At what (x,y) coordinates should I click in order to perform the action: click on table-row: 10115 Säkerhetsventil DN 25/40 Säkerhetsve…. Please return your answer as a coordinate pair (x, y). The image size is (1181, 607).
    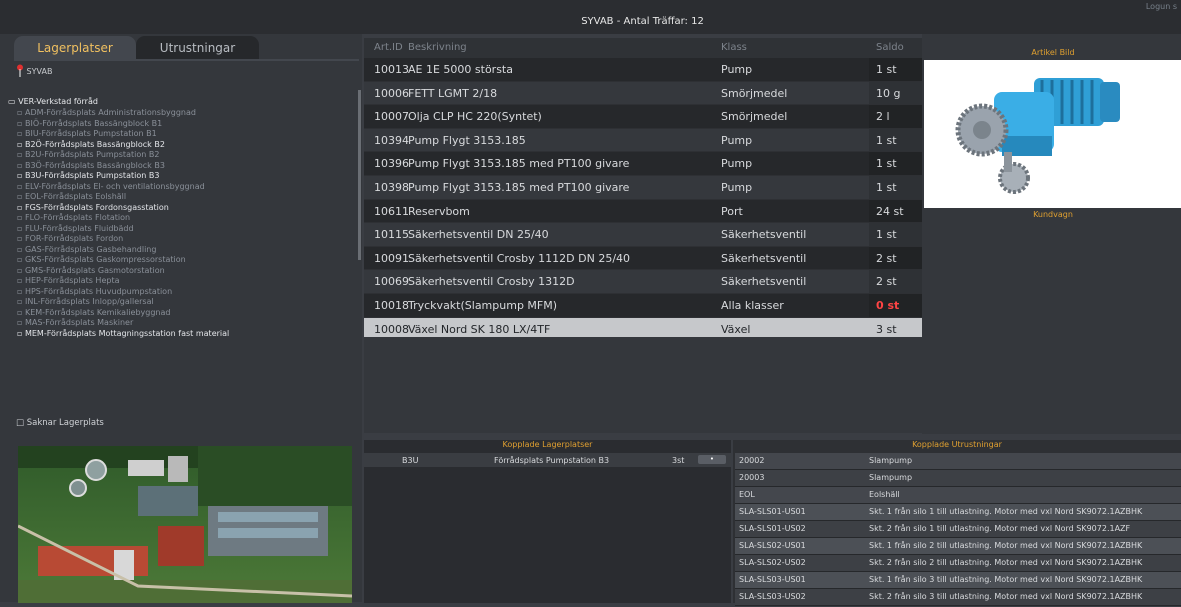
    Looking at the image, I should click on (643, 235).